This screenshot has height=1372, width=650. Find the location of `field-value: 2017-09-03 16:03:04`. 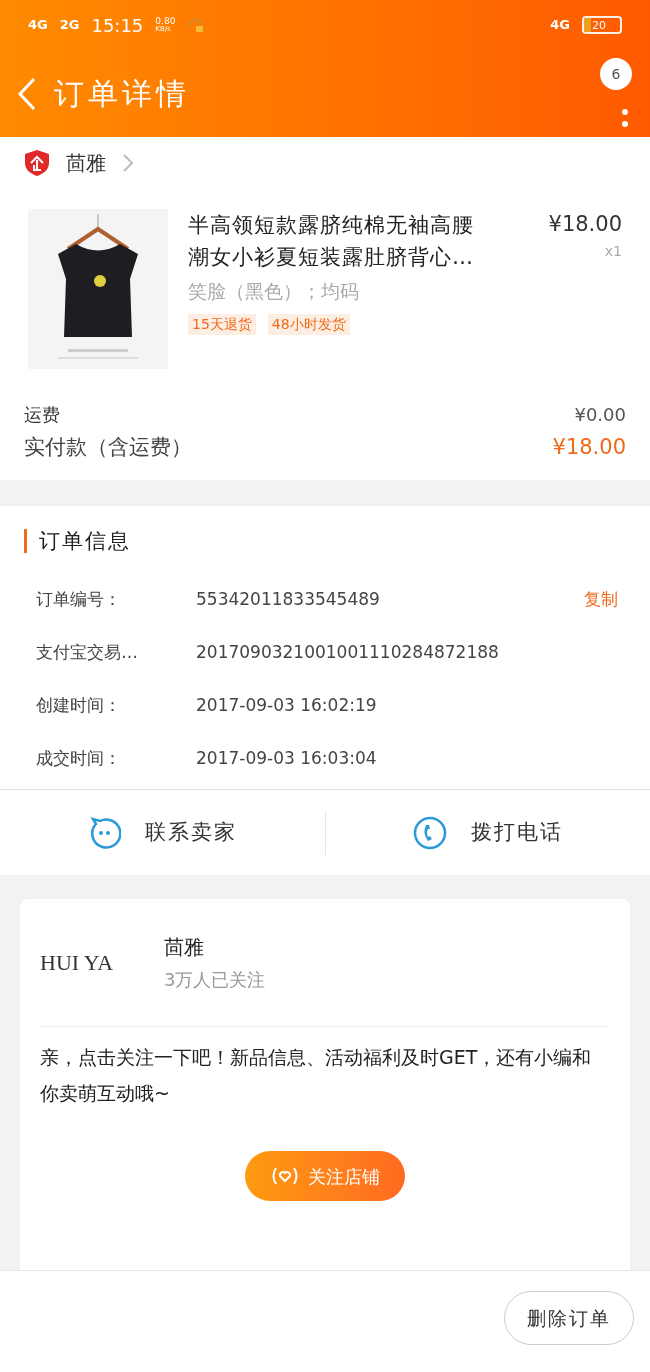

field-value: 2017-09-03 16:03:04 is located at coordinates (287, 758).